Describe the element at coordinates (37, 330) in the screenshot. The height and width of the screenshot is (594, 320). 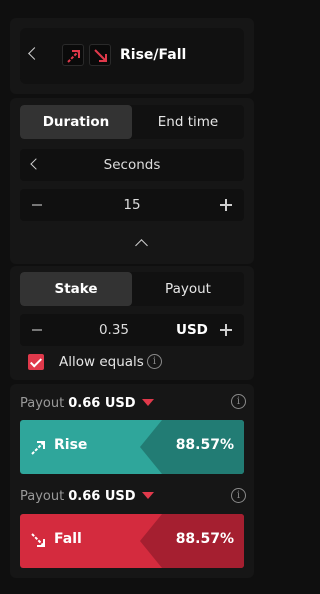
I see `minus-icon` at that location.